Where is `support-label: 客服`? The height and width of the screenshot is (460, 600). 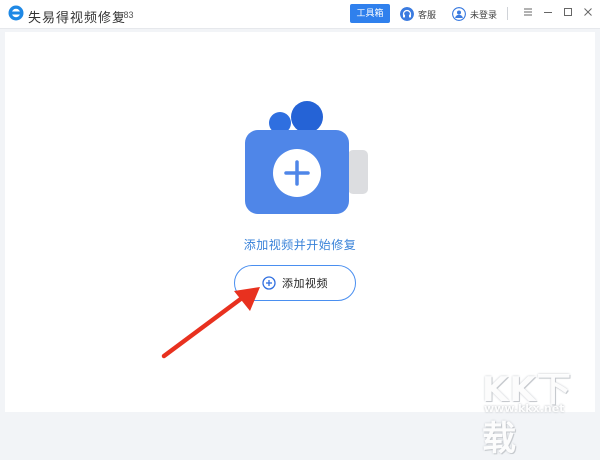 support-label: 客服 is located at coordinates (427, 14).